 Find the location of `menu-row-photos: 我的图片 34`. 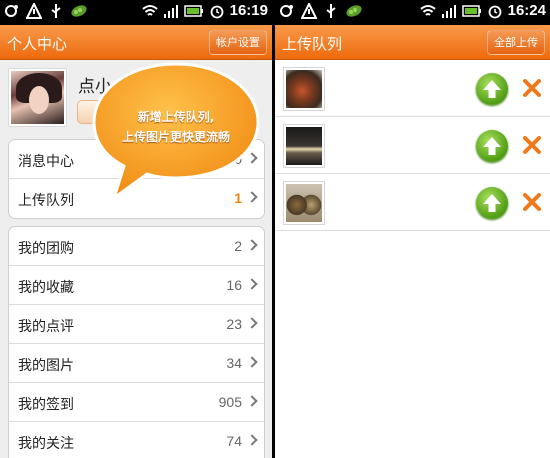

menu-row-photos: 我的图片 34 is located at coordinates (136, 363).